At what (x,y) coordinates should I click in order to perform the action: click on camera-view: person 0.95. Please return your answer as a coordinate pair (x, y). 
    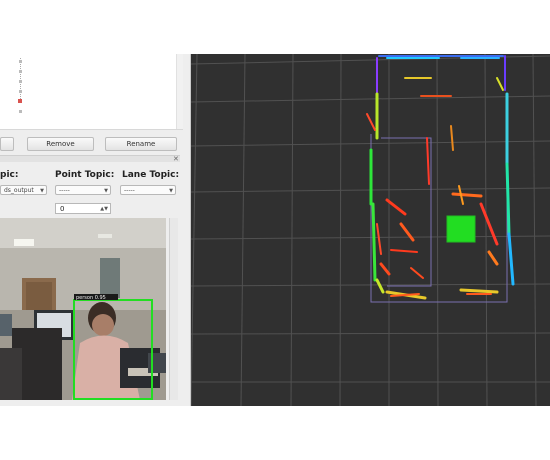
    Looking at the image, I should click on (83, 309).